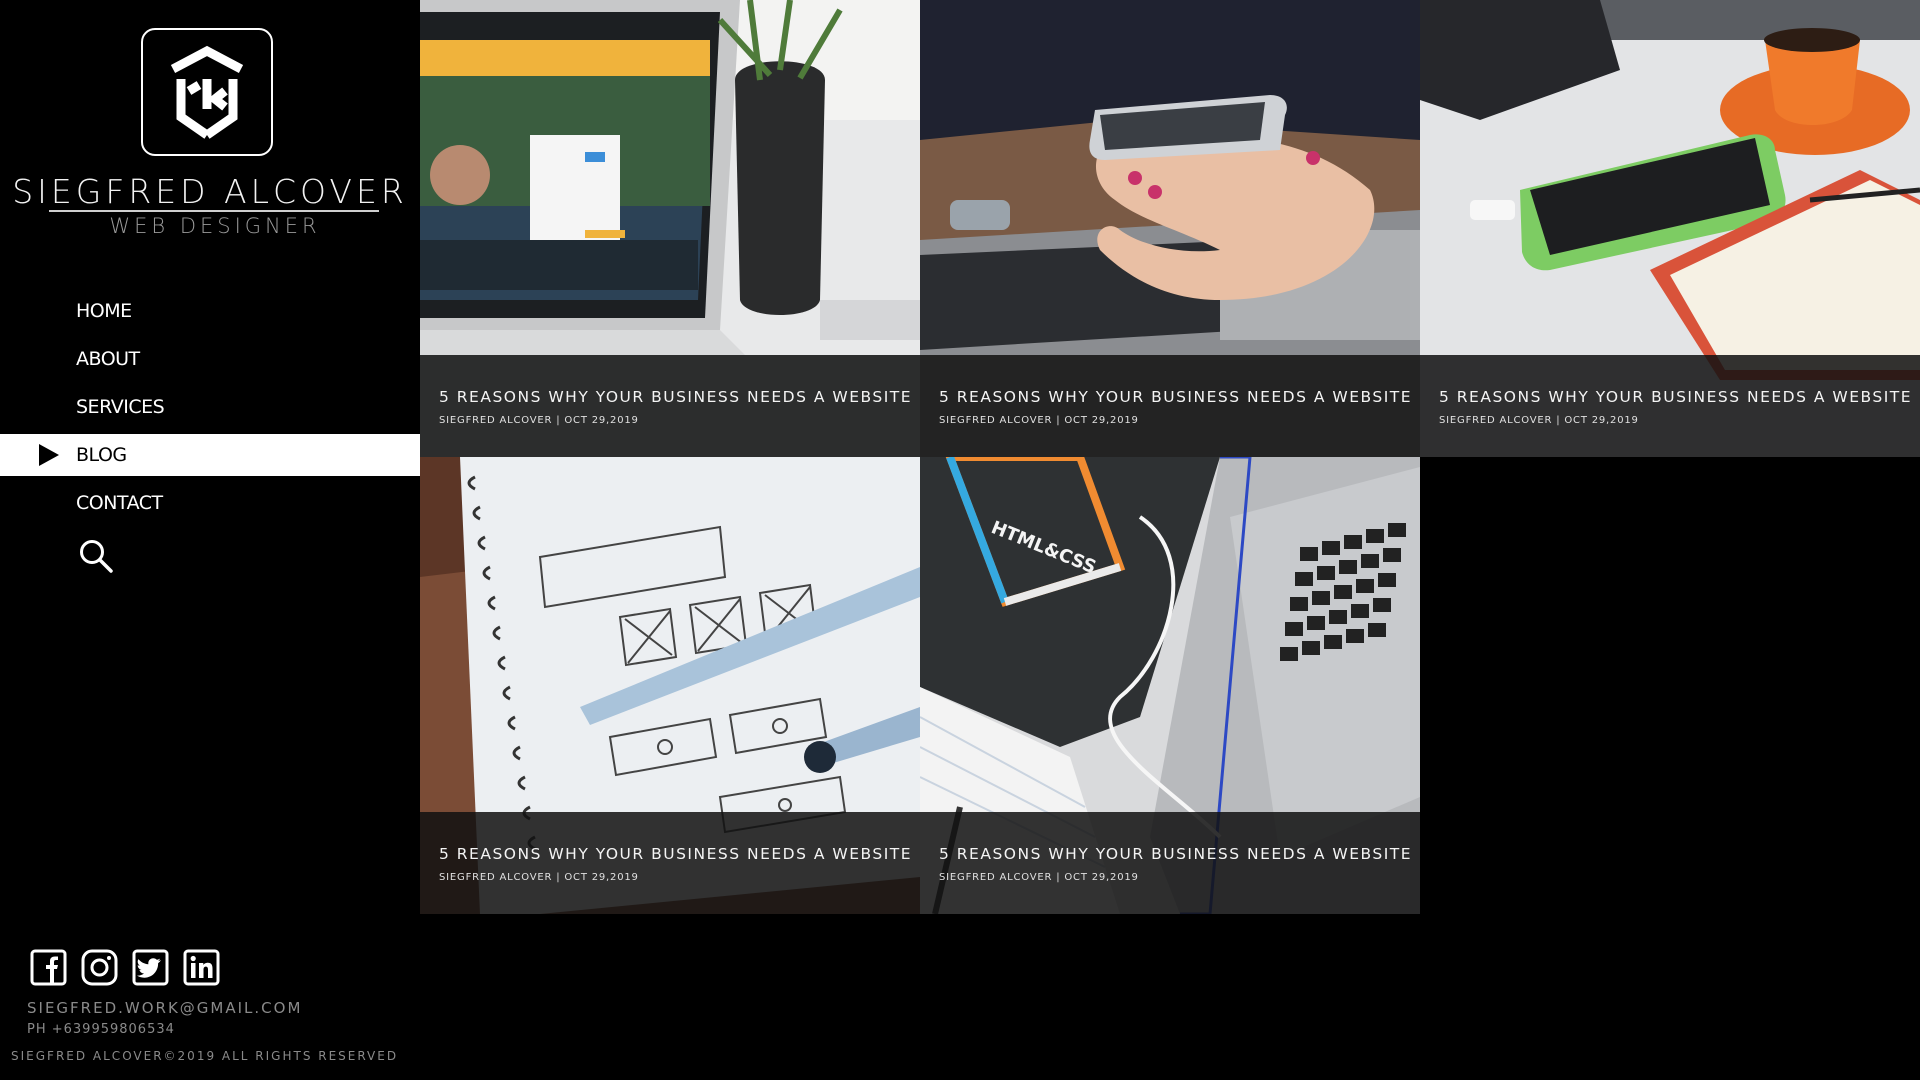 This screenshot has width=1920, height=1080. Describe the element at coordinates (210, 455) in the screenshot. I see `nav-item-blog: BLOG` at that location.